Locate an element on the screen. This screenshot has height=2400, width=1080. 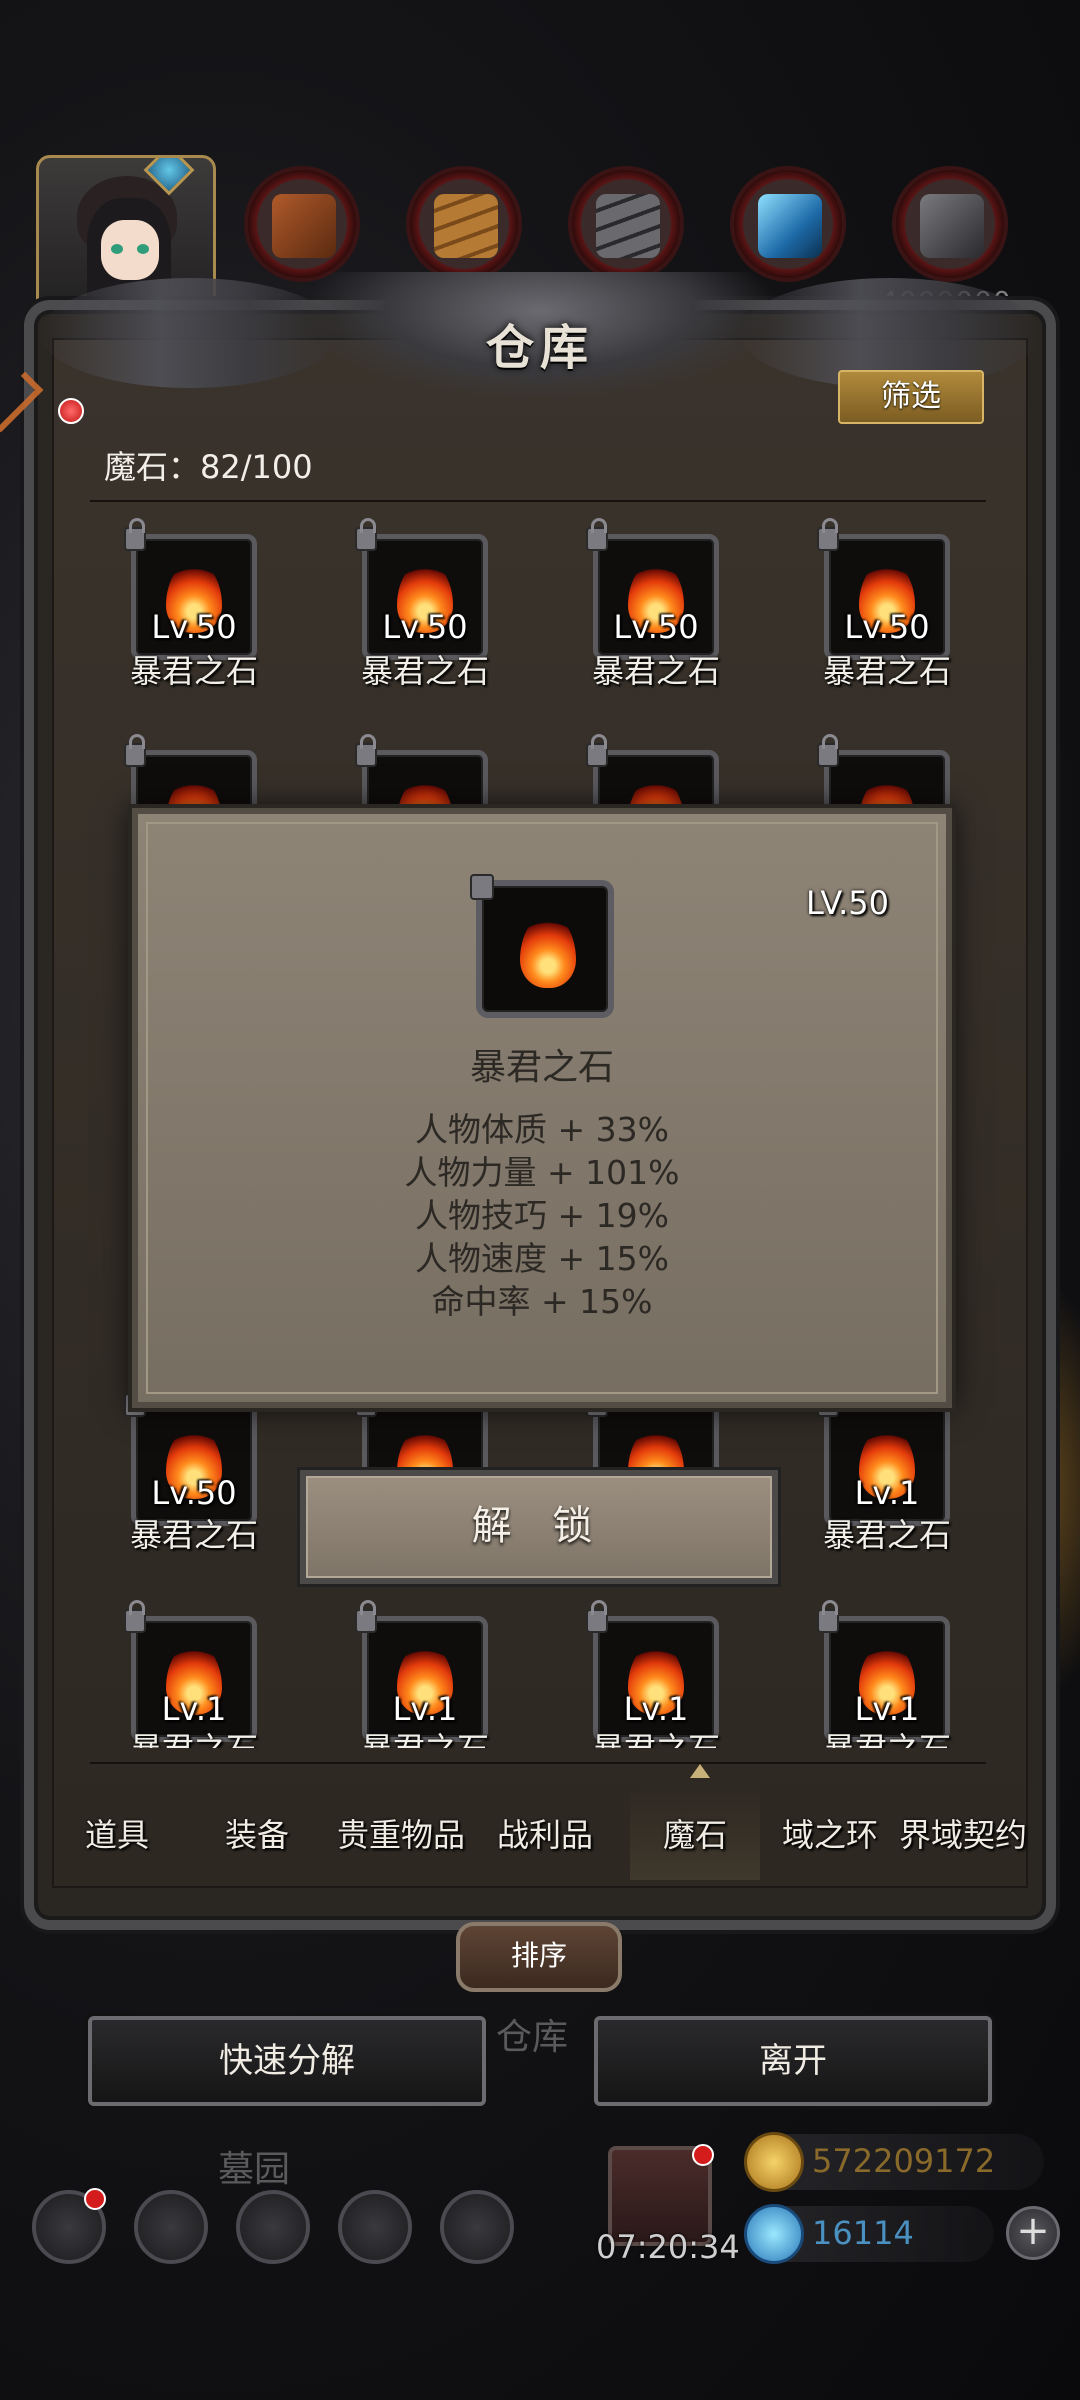
leave-button: 离开 is located at coordinates (793, 2061).